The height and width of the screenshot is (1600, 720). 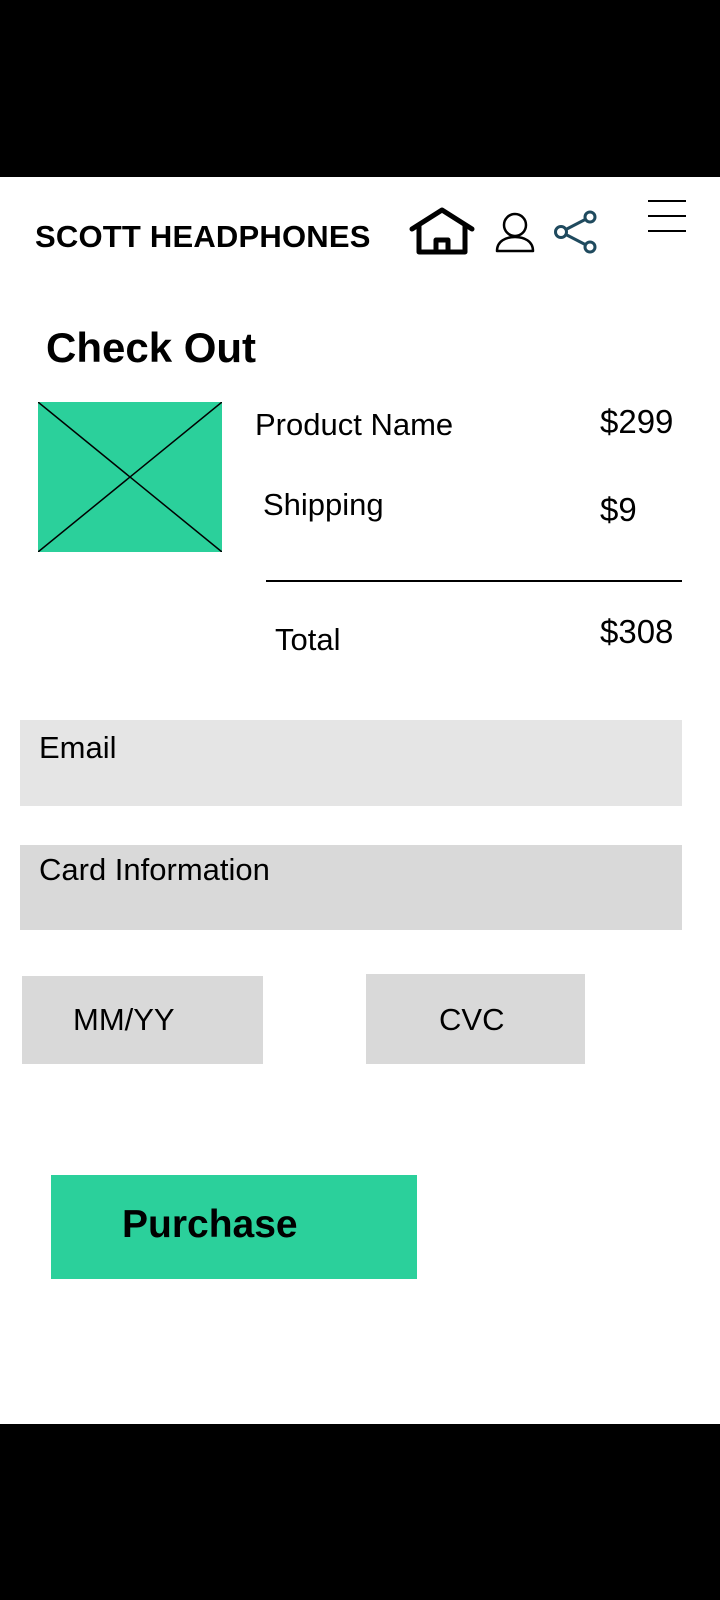 What do you see at coordinates (637, 421) in the screenshot?
I see `product-price: $299` at bounding box center [637, 421].